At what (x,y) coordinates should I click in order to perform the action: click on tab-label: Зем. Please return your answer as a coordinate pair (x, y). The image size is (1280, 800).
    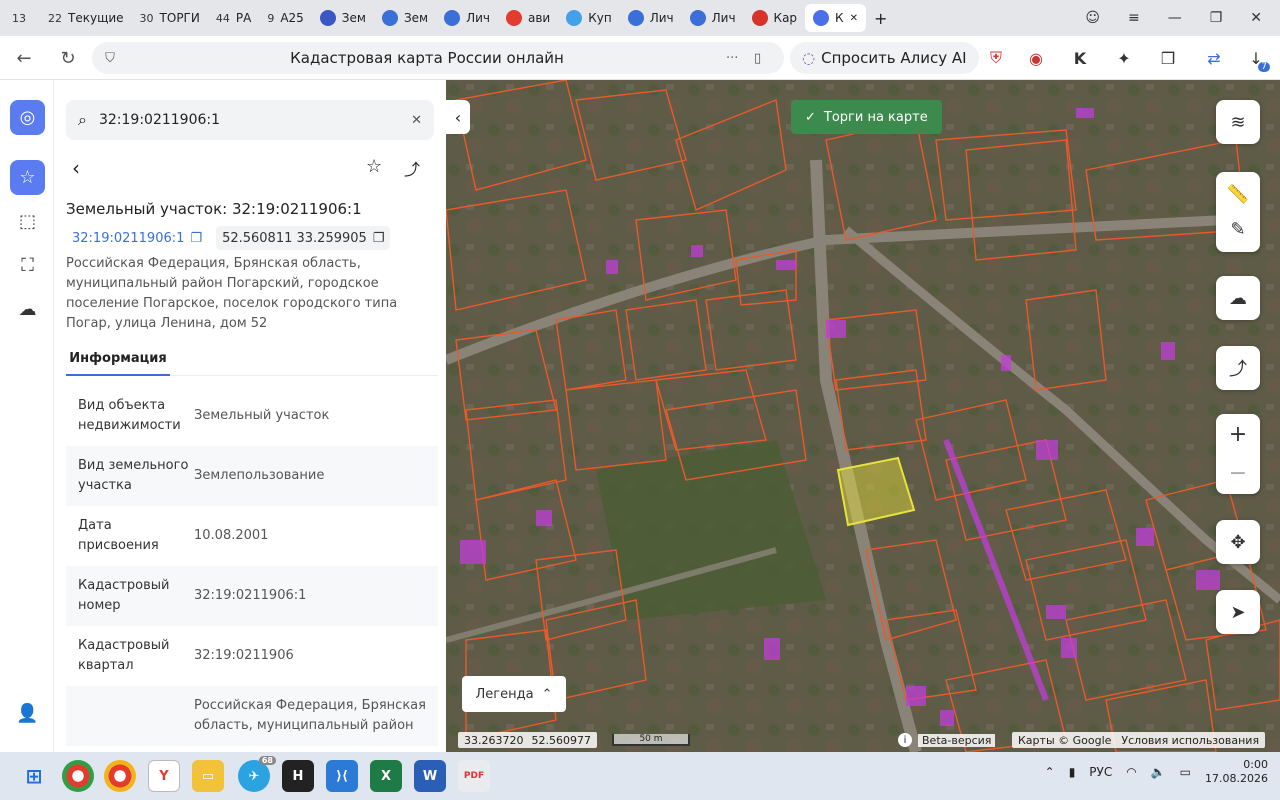
    Looking at the image, I should click on (353, 18).